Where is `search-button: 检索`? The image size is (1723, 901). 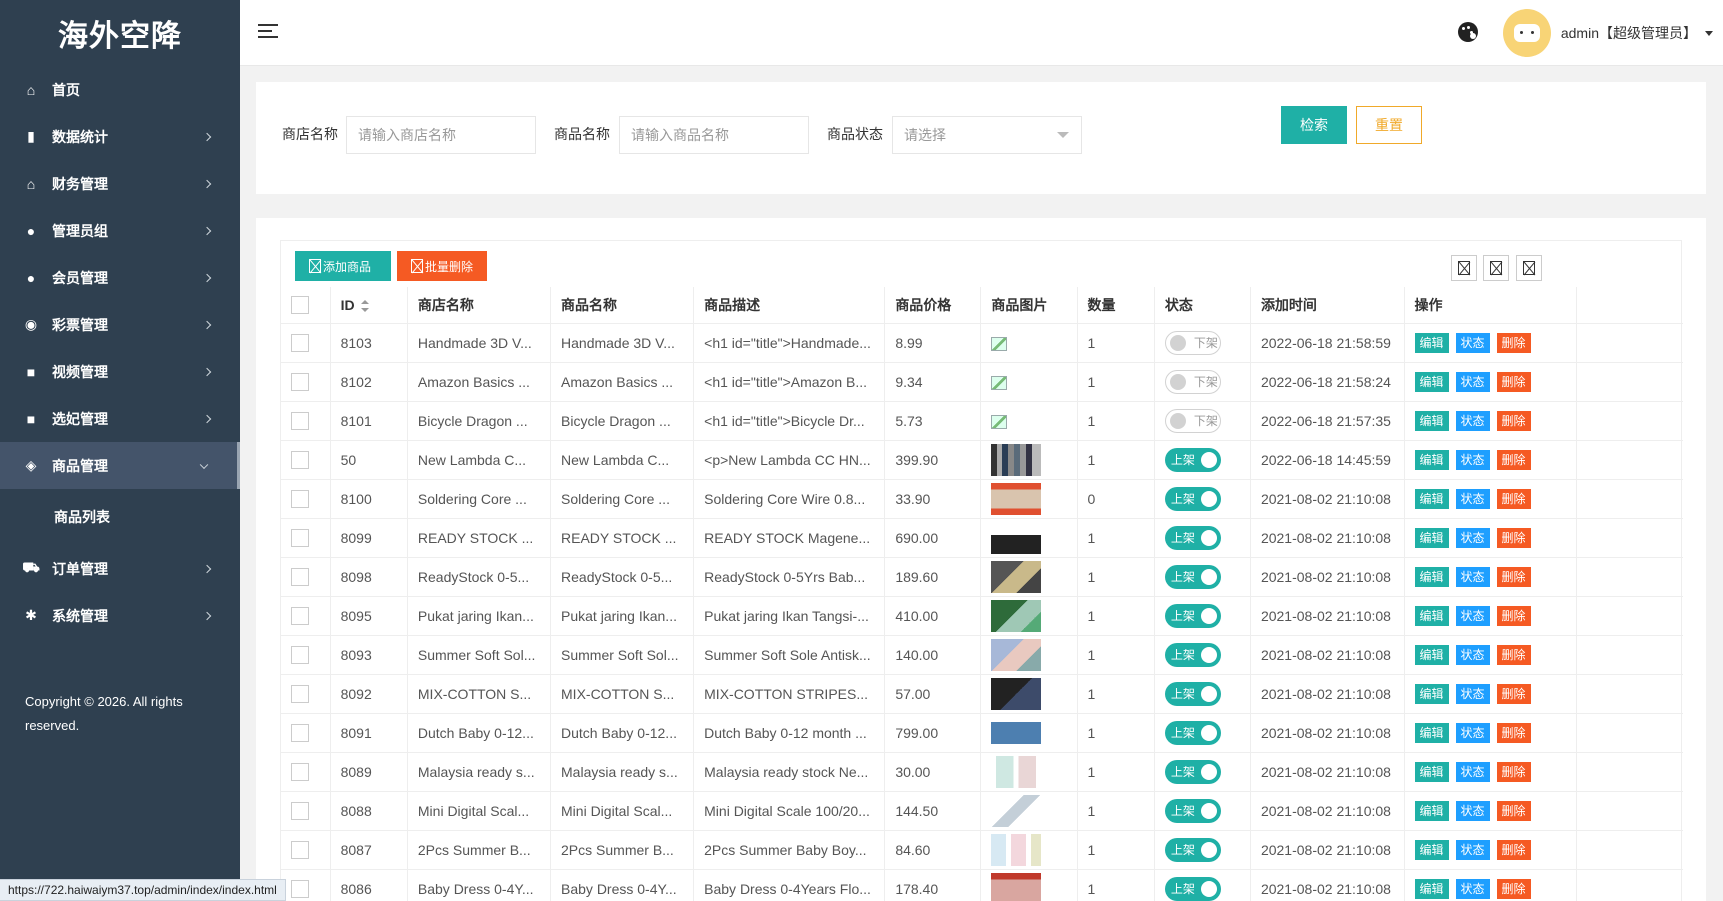
search-button: 检索 is located at coordinates (1314, 125).